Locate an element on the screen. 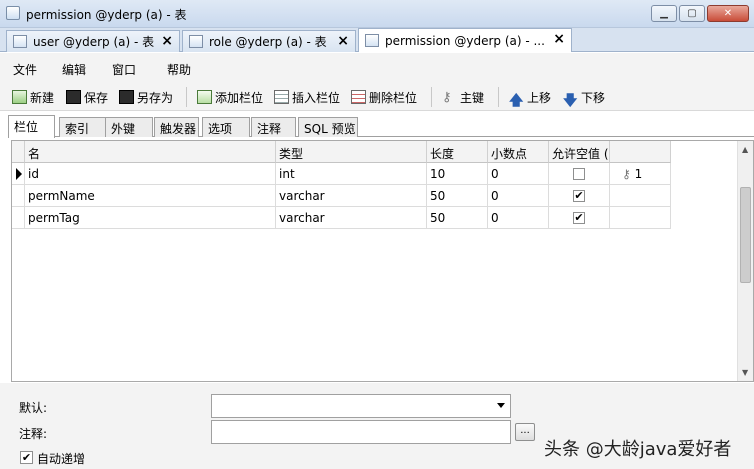 This screenshot has height=469, width=754. new-table-icon is located at coordinates (19, 97).